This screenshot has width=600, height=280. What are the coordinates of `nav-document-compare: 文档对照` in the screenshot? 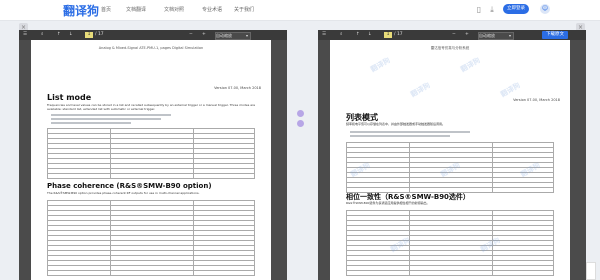 It's located at (174, 9).